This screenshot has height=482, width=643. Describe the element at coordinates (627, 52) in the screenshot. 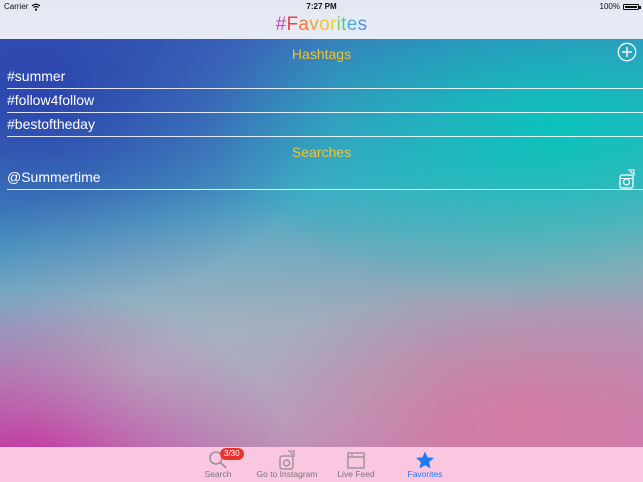

I see `add-icon` at that location.